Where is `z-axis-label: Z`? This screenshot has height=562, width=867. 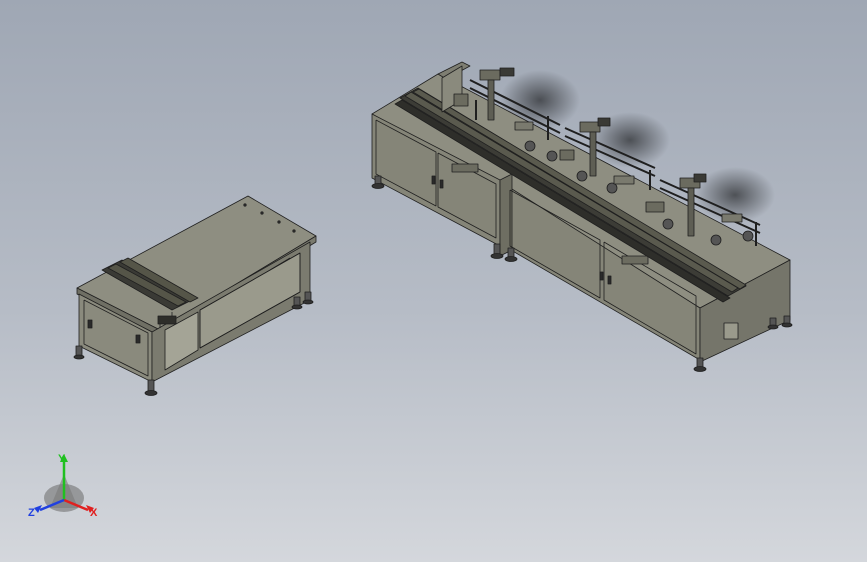 z-axis-label: Z is located at coordinates (31, 513).